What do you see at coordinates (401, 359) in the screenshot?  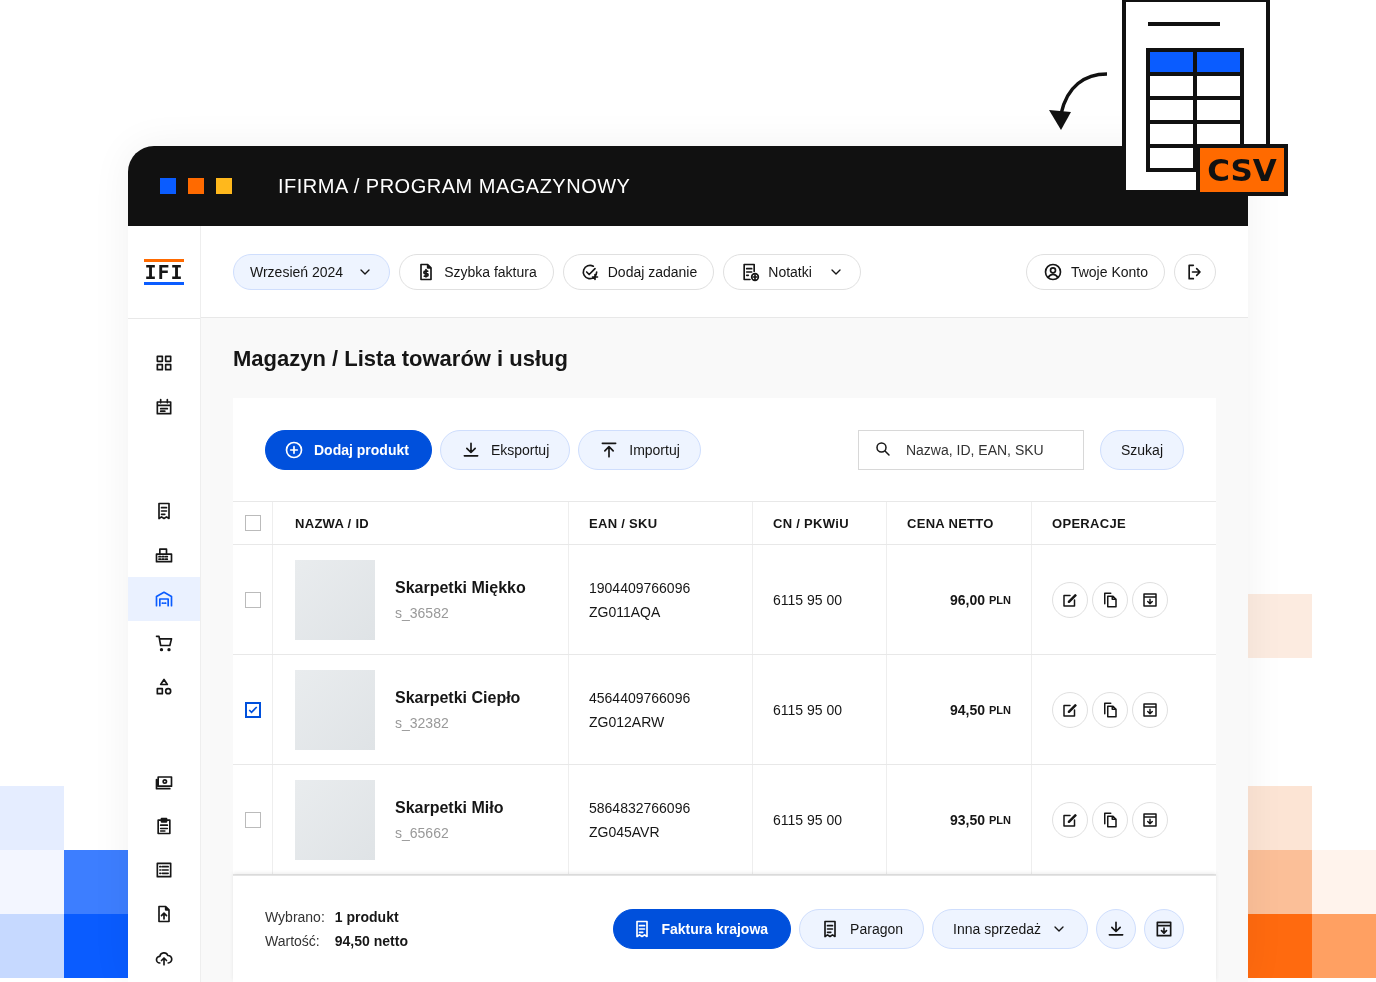 I see `page-title: Magazyn / Lista towarów i usług` at bounding box center [401, 359].